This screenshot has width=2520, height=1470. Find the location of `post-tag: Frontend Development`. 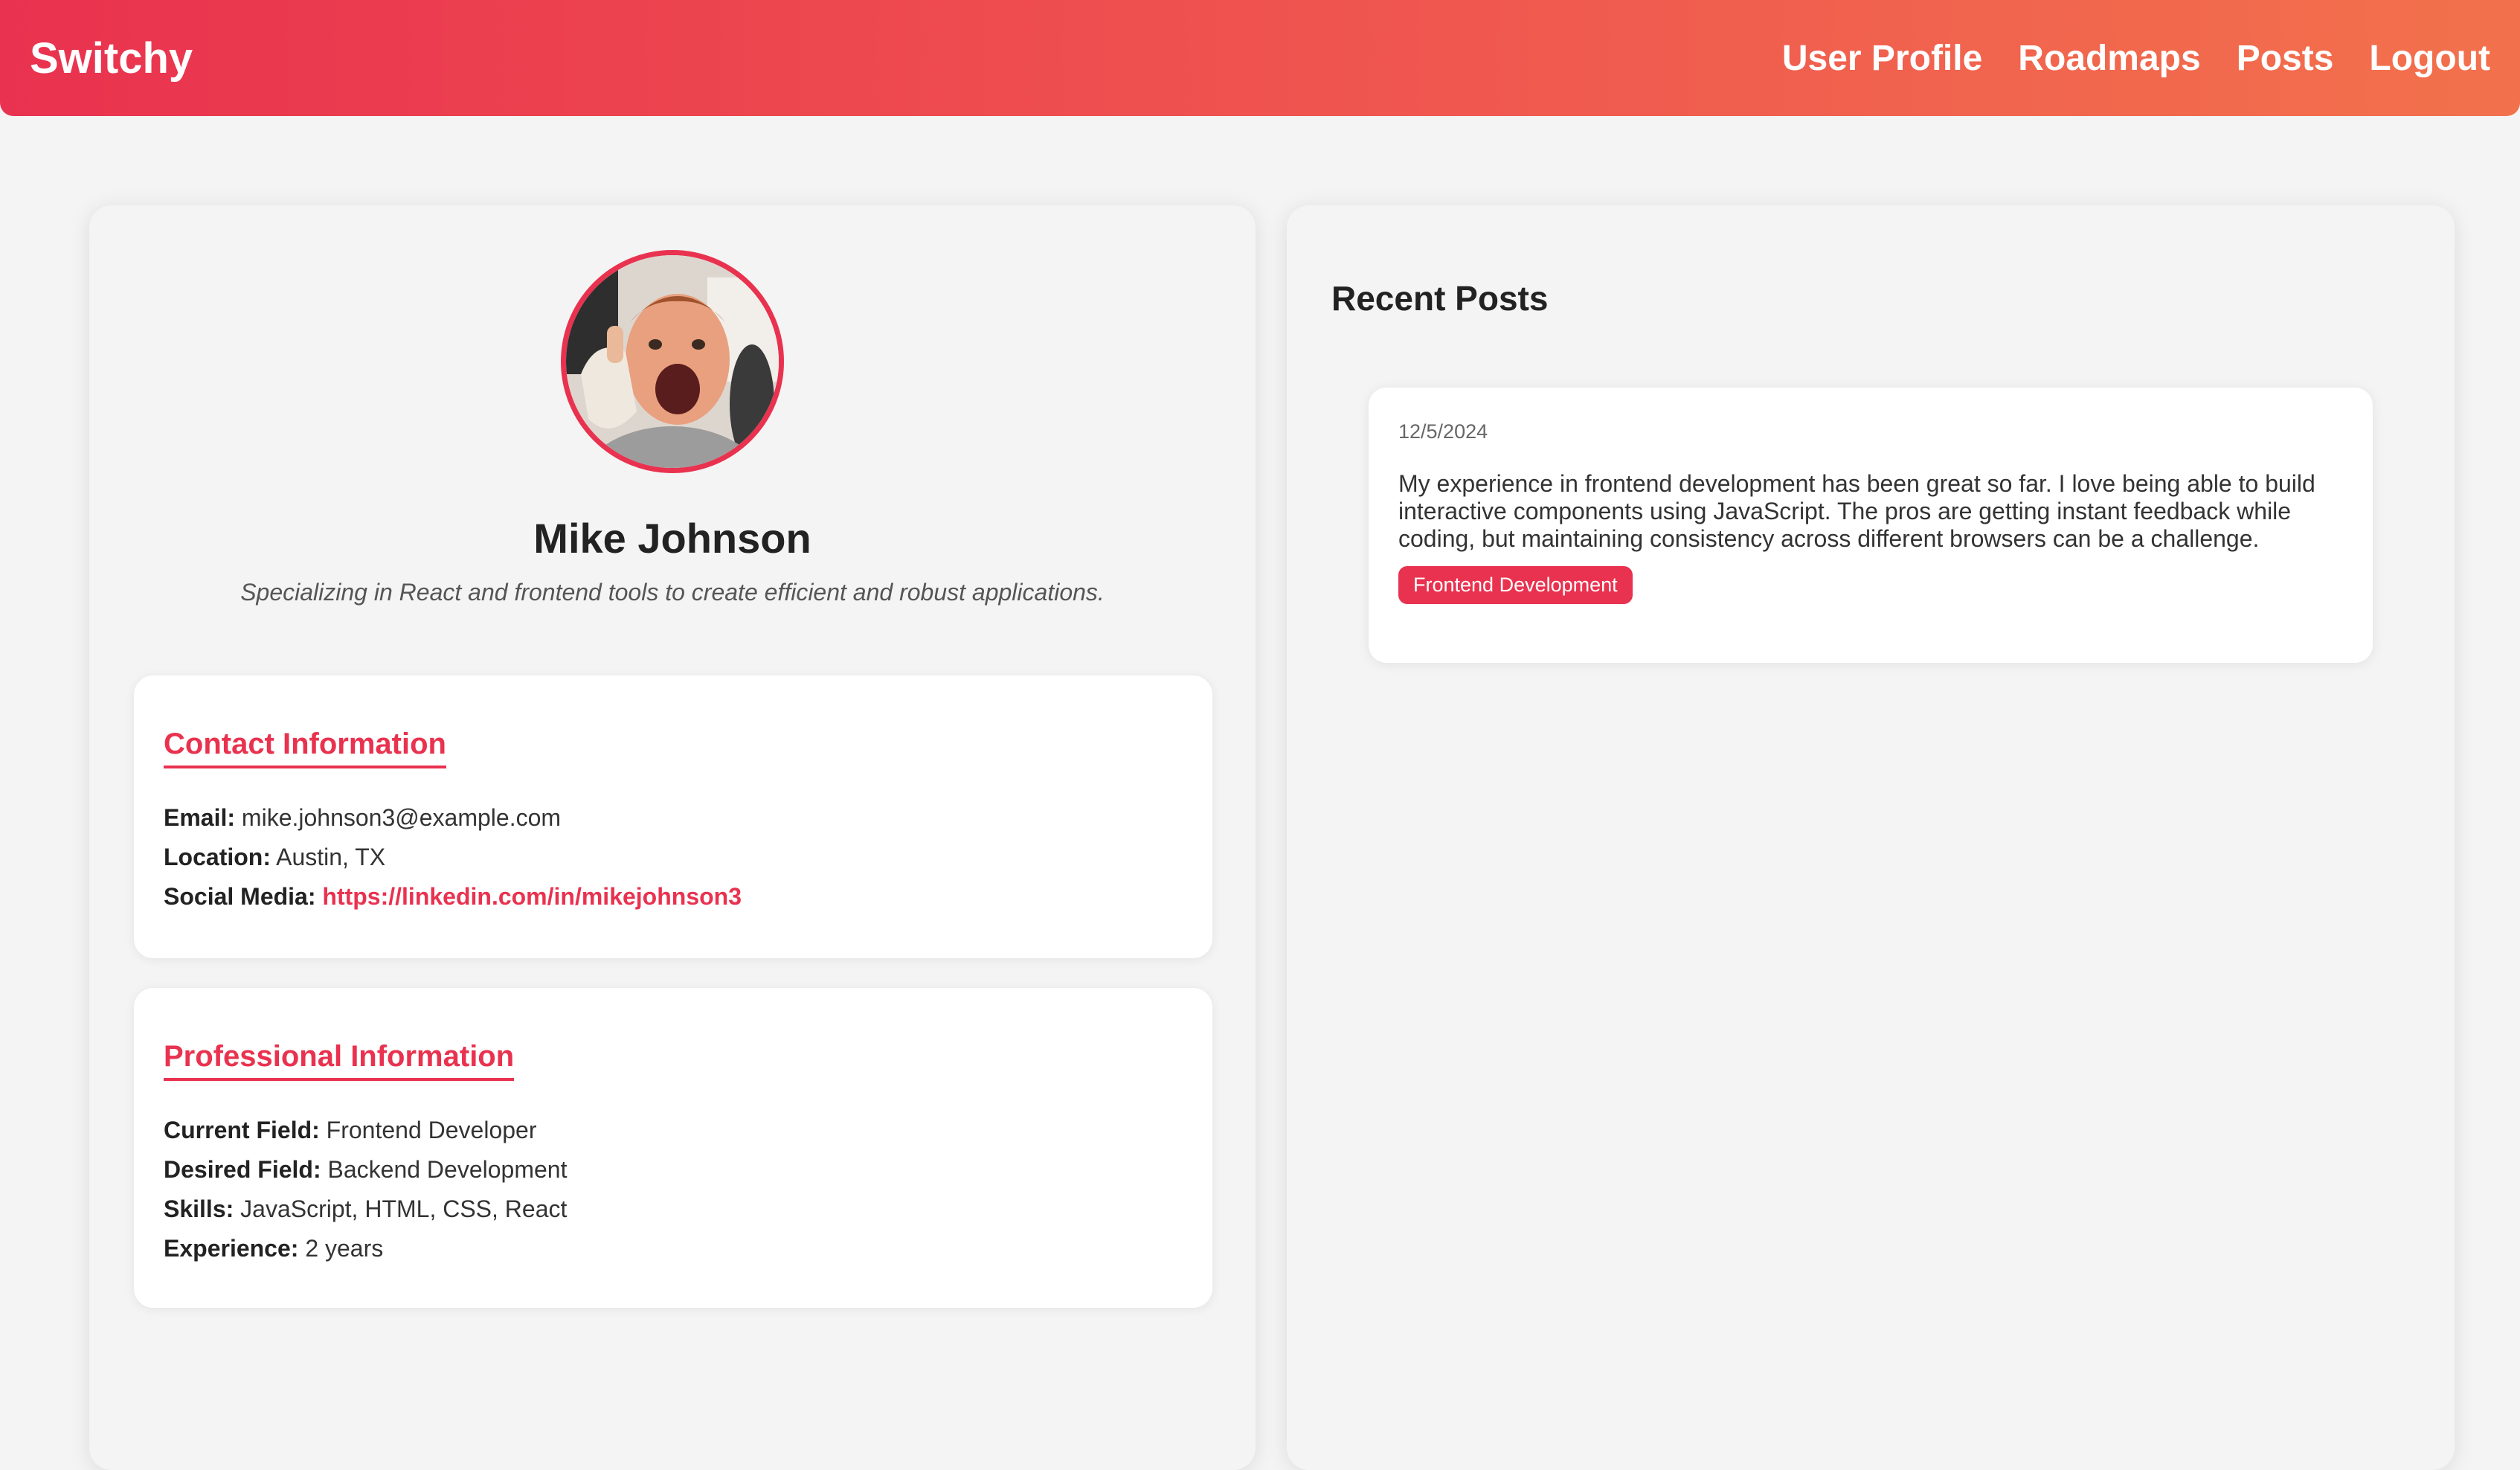

post-tag: Frontend Development is located at coordinates (1515, 585).